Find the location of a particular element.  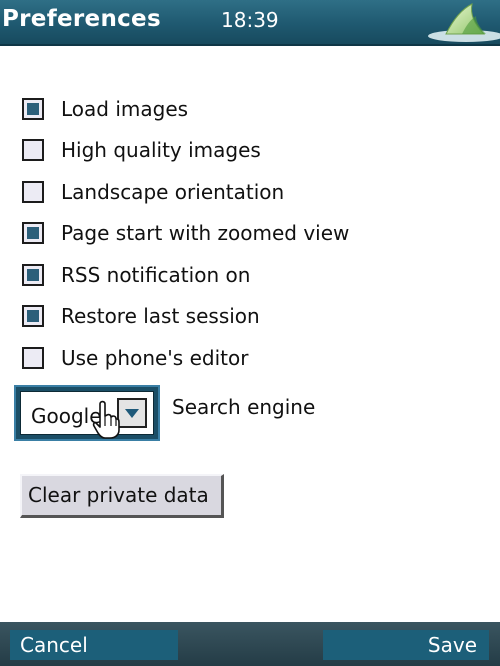

option-row: Landscape orientation is located at coordinates (252, 192).